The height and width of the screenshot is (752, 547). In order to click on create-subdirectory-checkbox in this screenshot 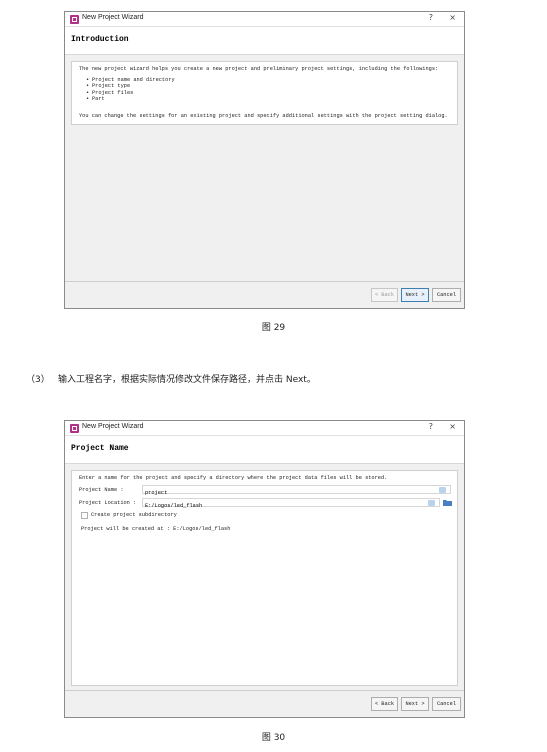, I will do `click(84, 515)`.